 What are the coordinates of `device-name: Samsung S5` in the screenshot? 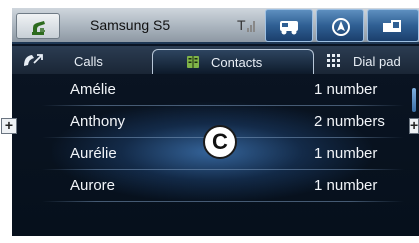 It's located at (130, 25).